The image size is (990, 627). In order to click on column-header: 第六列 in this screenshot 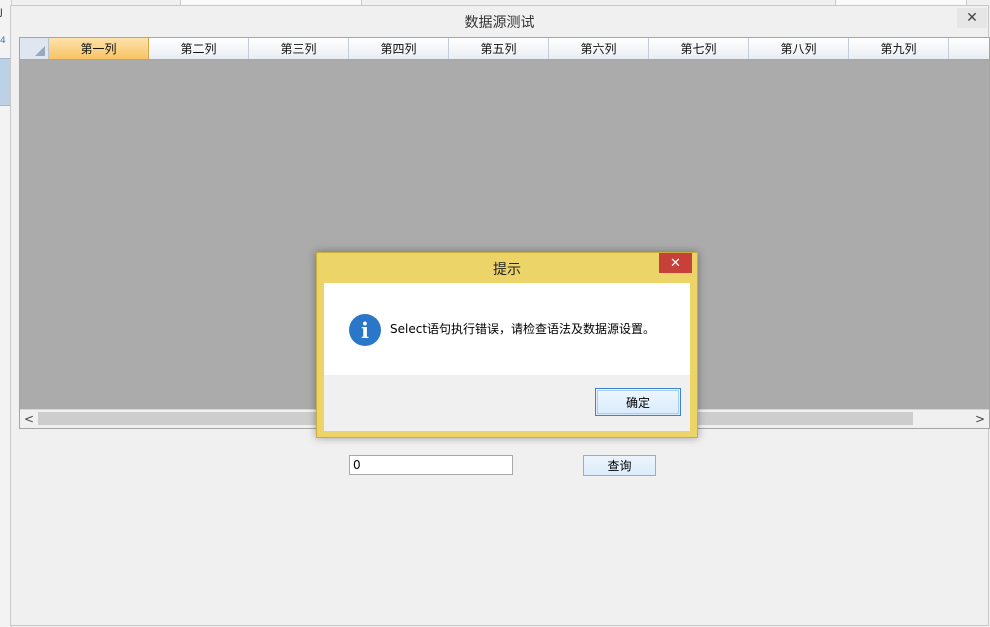, I will do `click(599, 48)`.